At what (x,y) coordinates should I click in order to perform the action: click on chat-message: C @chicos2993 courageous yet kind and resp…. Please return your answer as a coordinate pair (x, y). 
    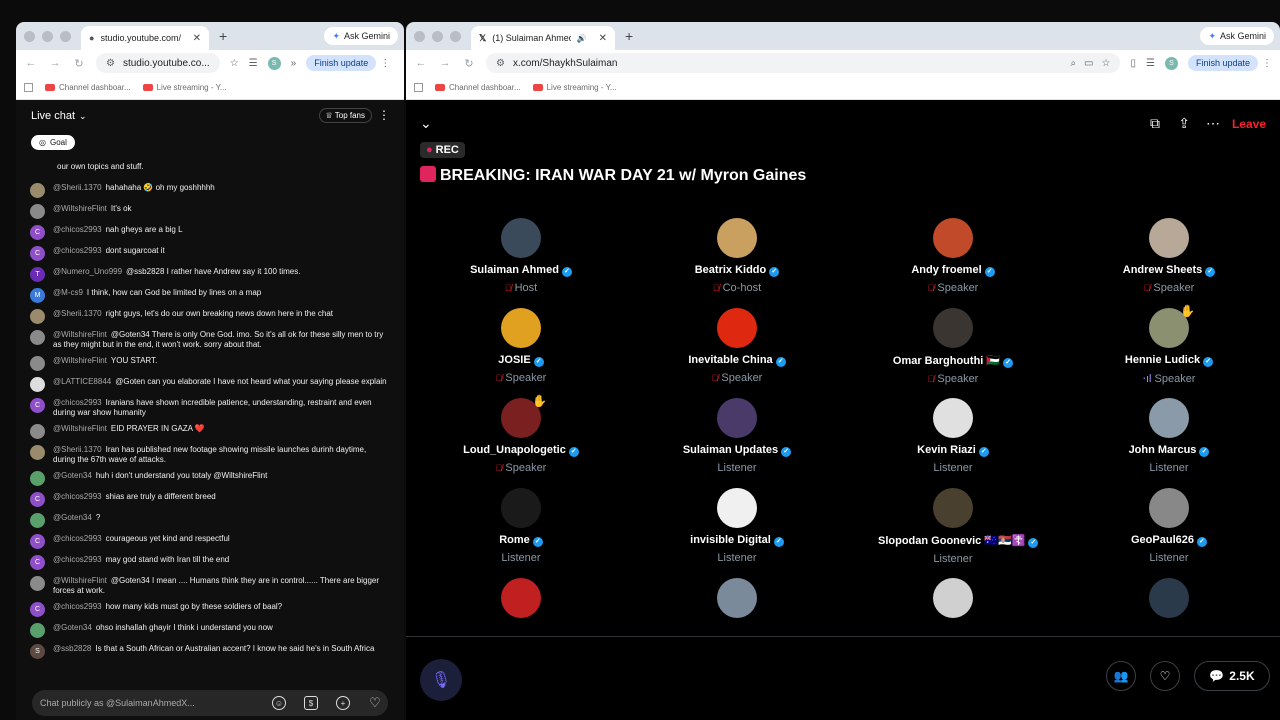
    Looking at the image, I should click on (210, 541).